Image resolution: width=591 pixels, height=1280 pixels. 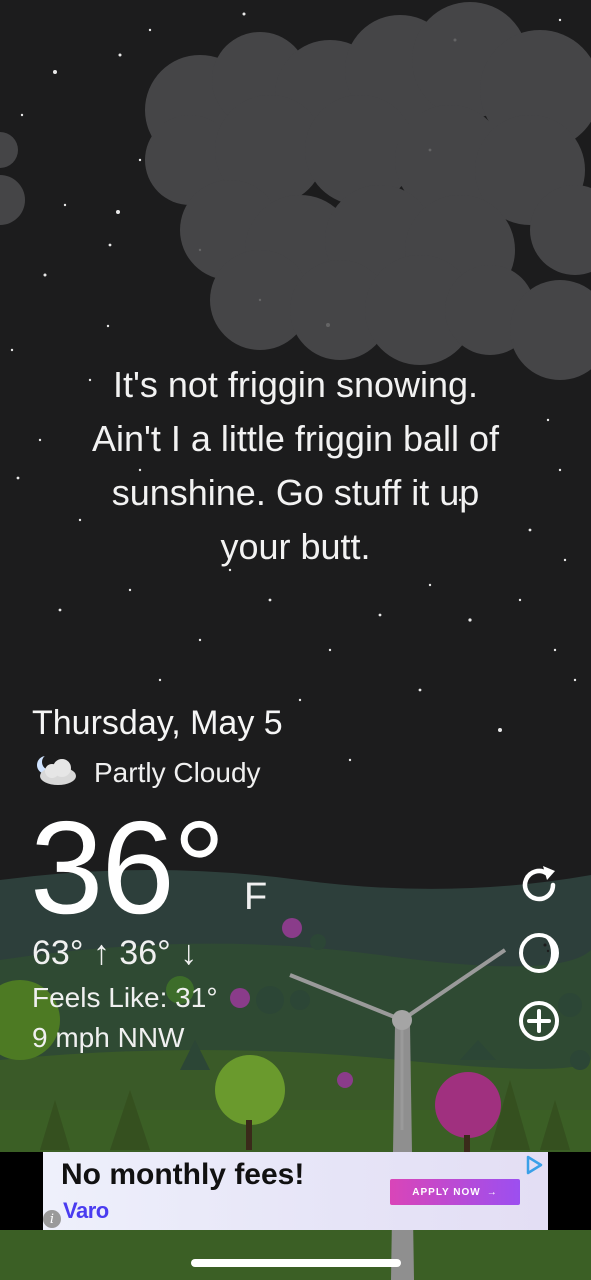 I want to click on refresh-icon, so click(x=539, y=887).